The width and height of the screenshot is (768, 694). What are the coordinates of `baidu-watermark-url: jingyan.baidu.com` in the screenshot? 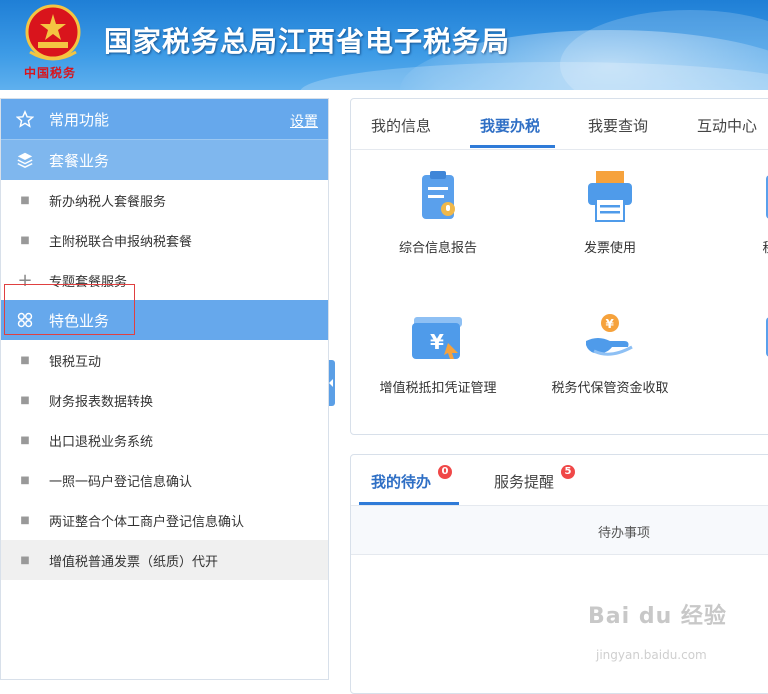 It's located at (651, 655).